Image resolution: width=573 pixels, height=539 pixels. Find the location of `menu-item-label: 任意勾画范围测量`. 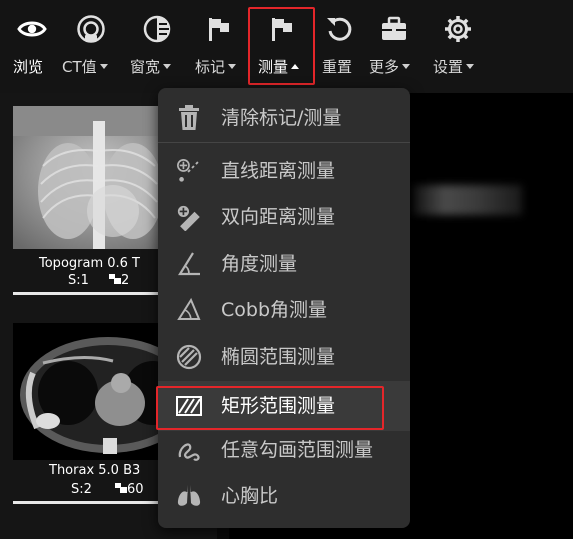

menu-item-label: 任意勾画范围测量 is located at coordinates (297, 450).